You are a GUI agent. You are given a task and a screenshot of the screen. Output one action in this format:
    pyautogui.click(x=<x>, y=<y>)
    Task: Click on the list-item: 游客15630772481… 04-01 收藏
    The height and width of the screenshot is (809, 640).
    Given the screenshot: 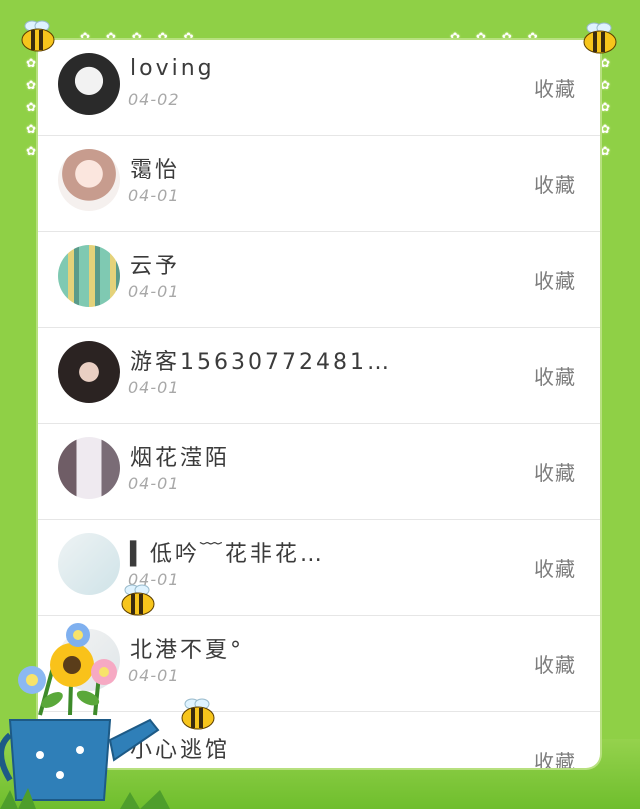 What is the action you would take?
    pyautogui.click(x=319, y=376)
    